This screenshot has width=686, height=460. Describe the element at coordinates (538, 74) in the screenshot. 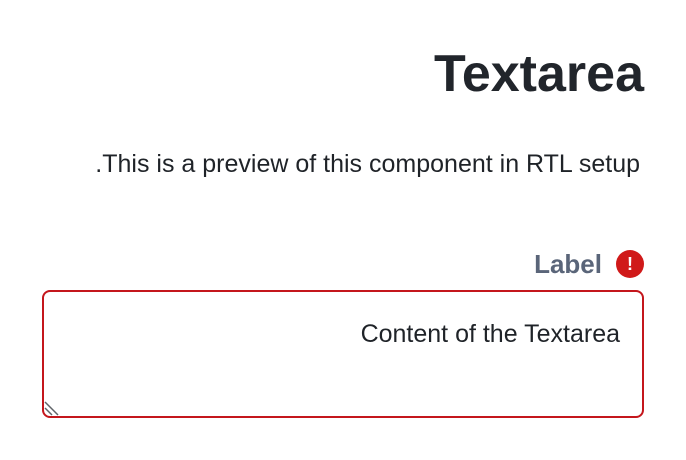

I see `page-title: Textarea` at that location.